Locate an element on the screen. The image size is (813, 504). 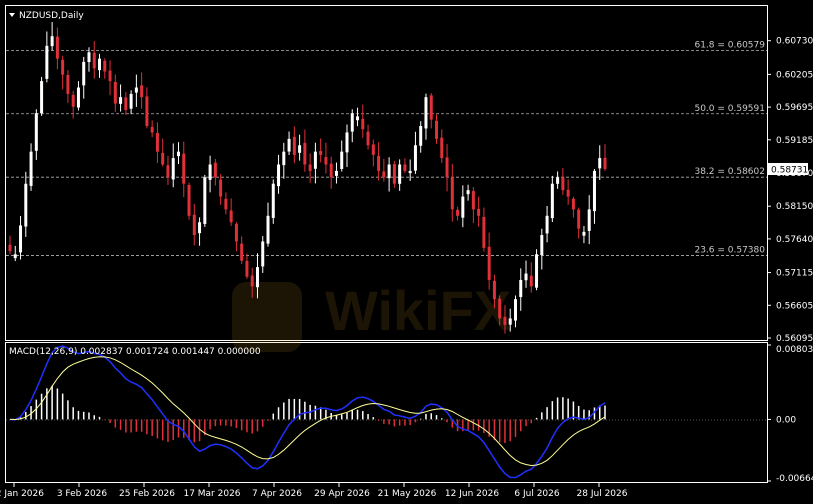
watermark-logo: WikiFX is located at coordinates (371, 315).